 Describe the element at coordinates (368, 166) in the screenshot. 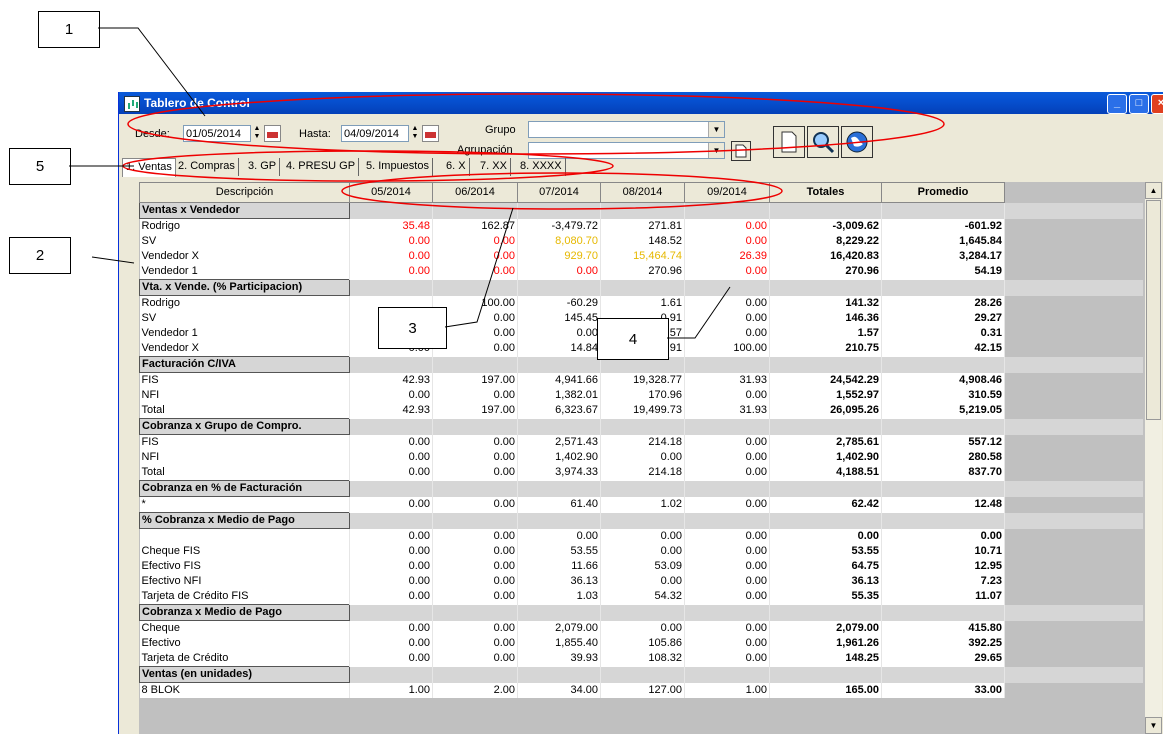

I see `callout-5-ellipse` at that location.